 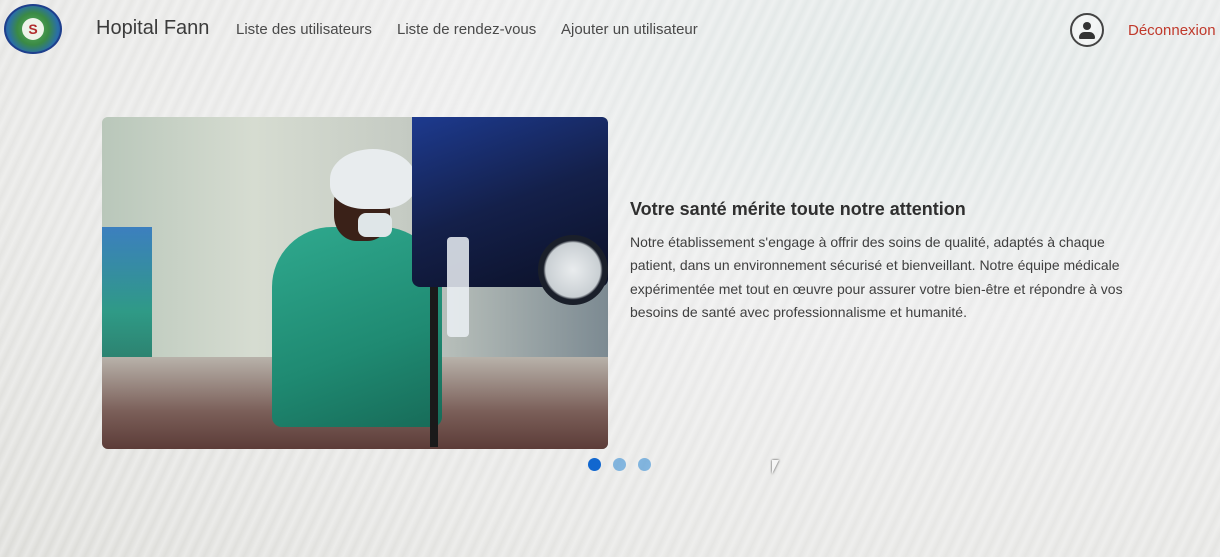 What do you see at coordinates (466, 29) in the screenshot?
I see `nav-link-appointments-list: Liste de rendez-vous` at bounding box center [466, 29].